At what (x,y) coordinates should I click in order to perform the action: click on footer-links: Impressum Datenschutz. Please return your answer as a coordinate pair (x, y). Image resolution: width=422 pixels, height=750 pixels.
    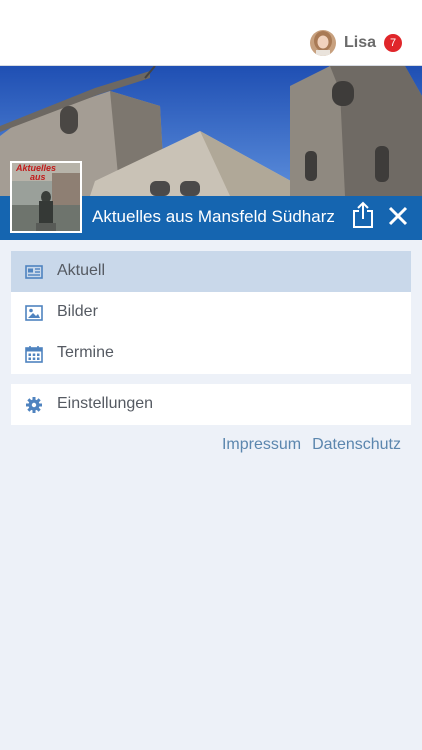
    Looking at the image, I should click on (311, 445).